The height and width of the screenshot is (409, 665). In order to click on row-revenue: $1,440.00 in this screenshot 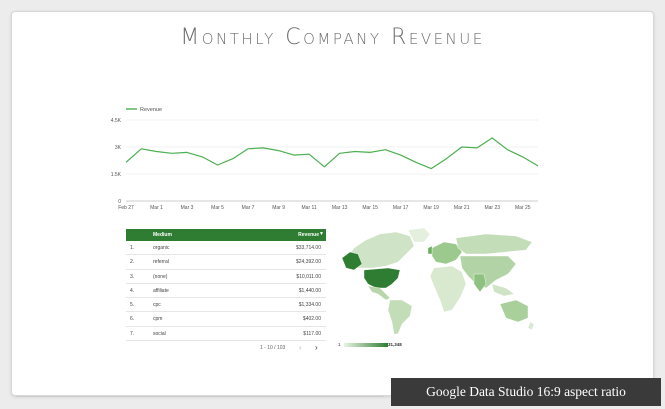, I will do `click(309, 290)`.